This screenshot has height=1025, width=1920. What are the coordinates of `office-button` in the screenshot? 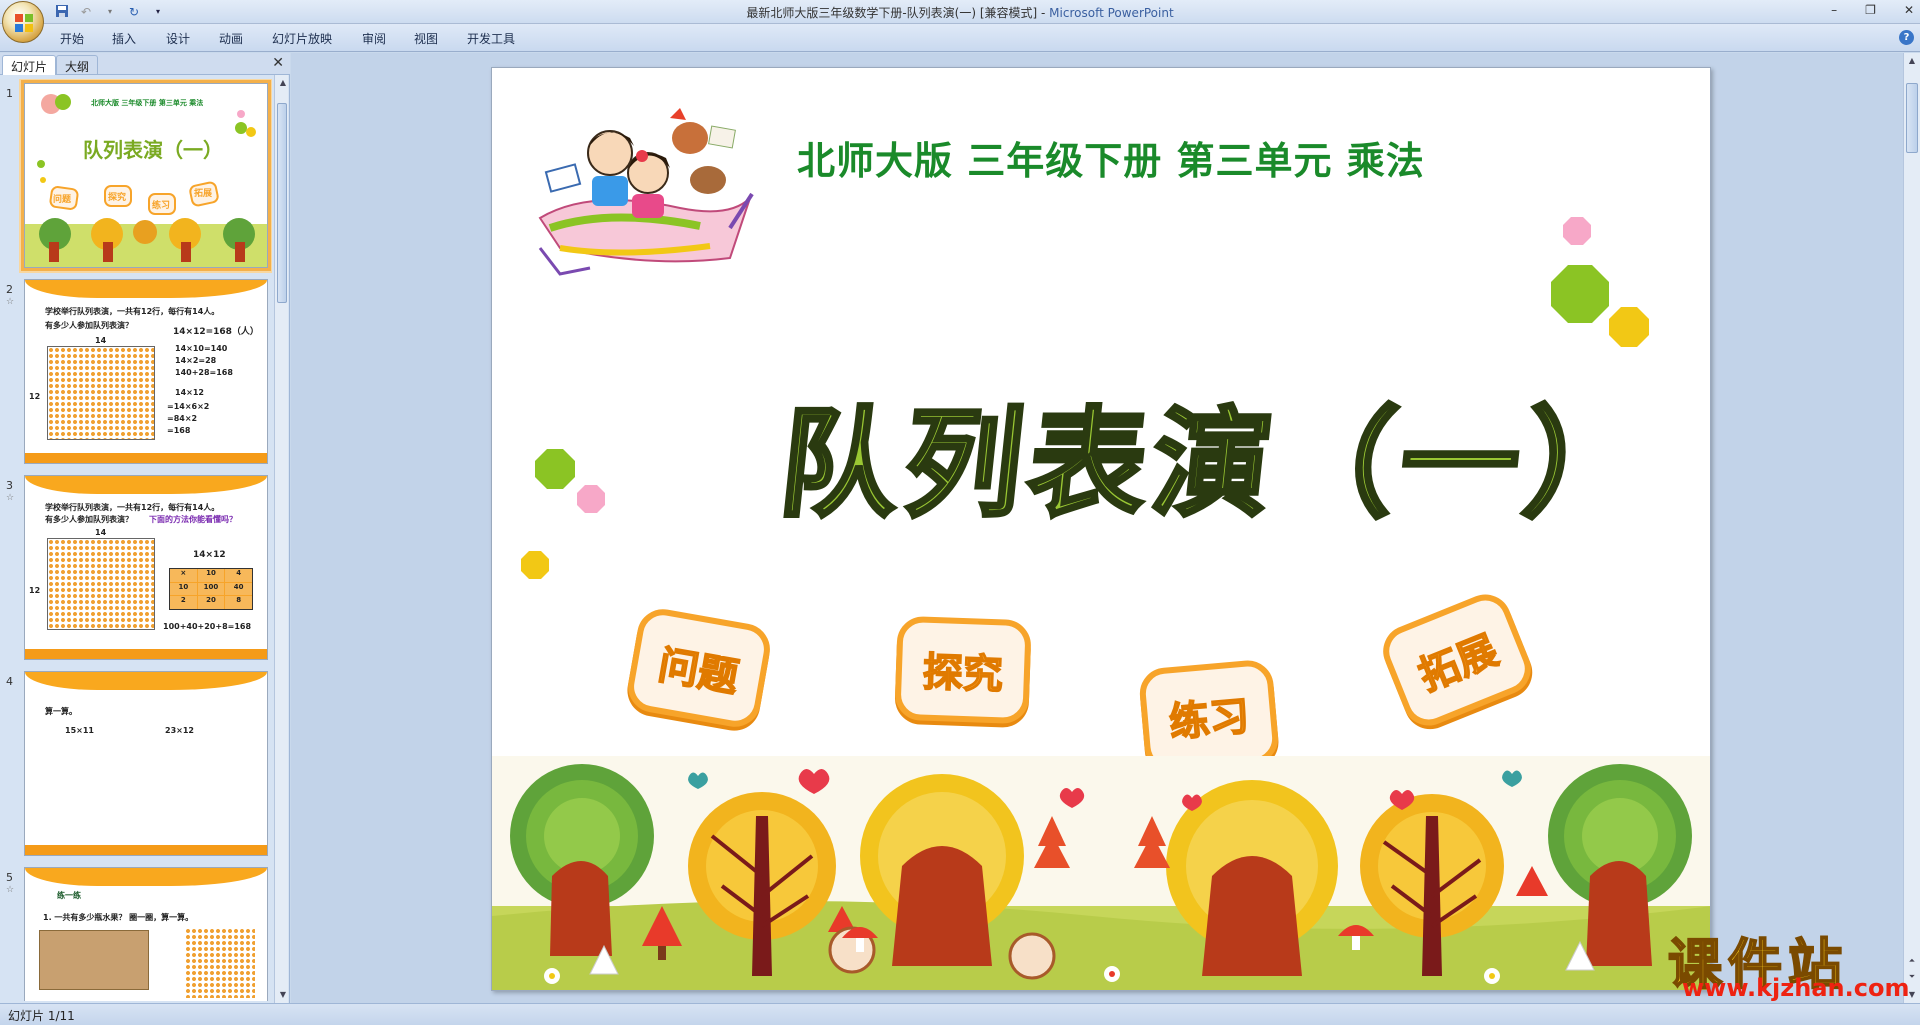 It's located at (23, 22).